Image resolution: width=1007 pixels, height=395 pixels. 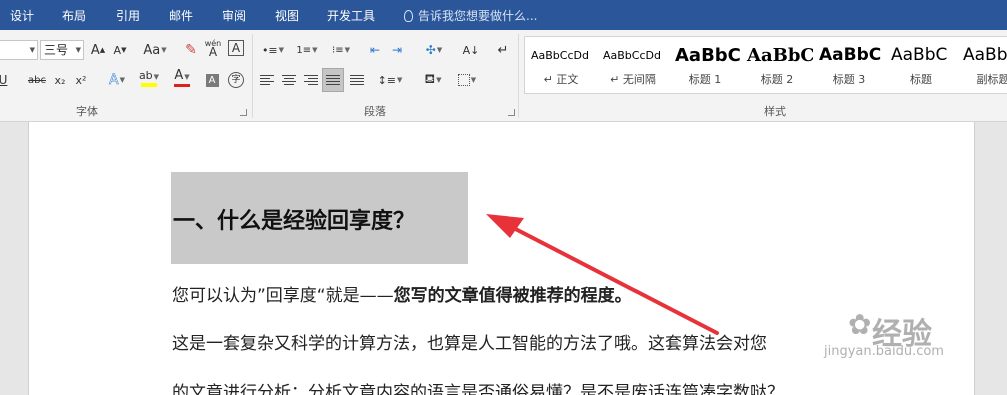 I want to click on annotation-arrow, so click(x=602, y=274).